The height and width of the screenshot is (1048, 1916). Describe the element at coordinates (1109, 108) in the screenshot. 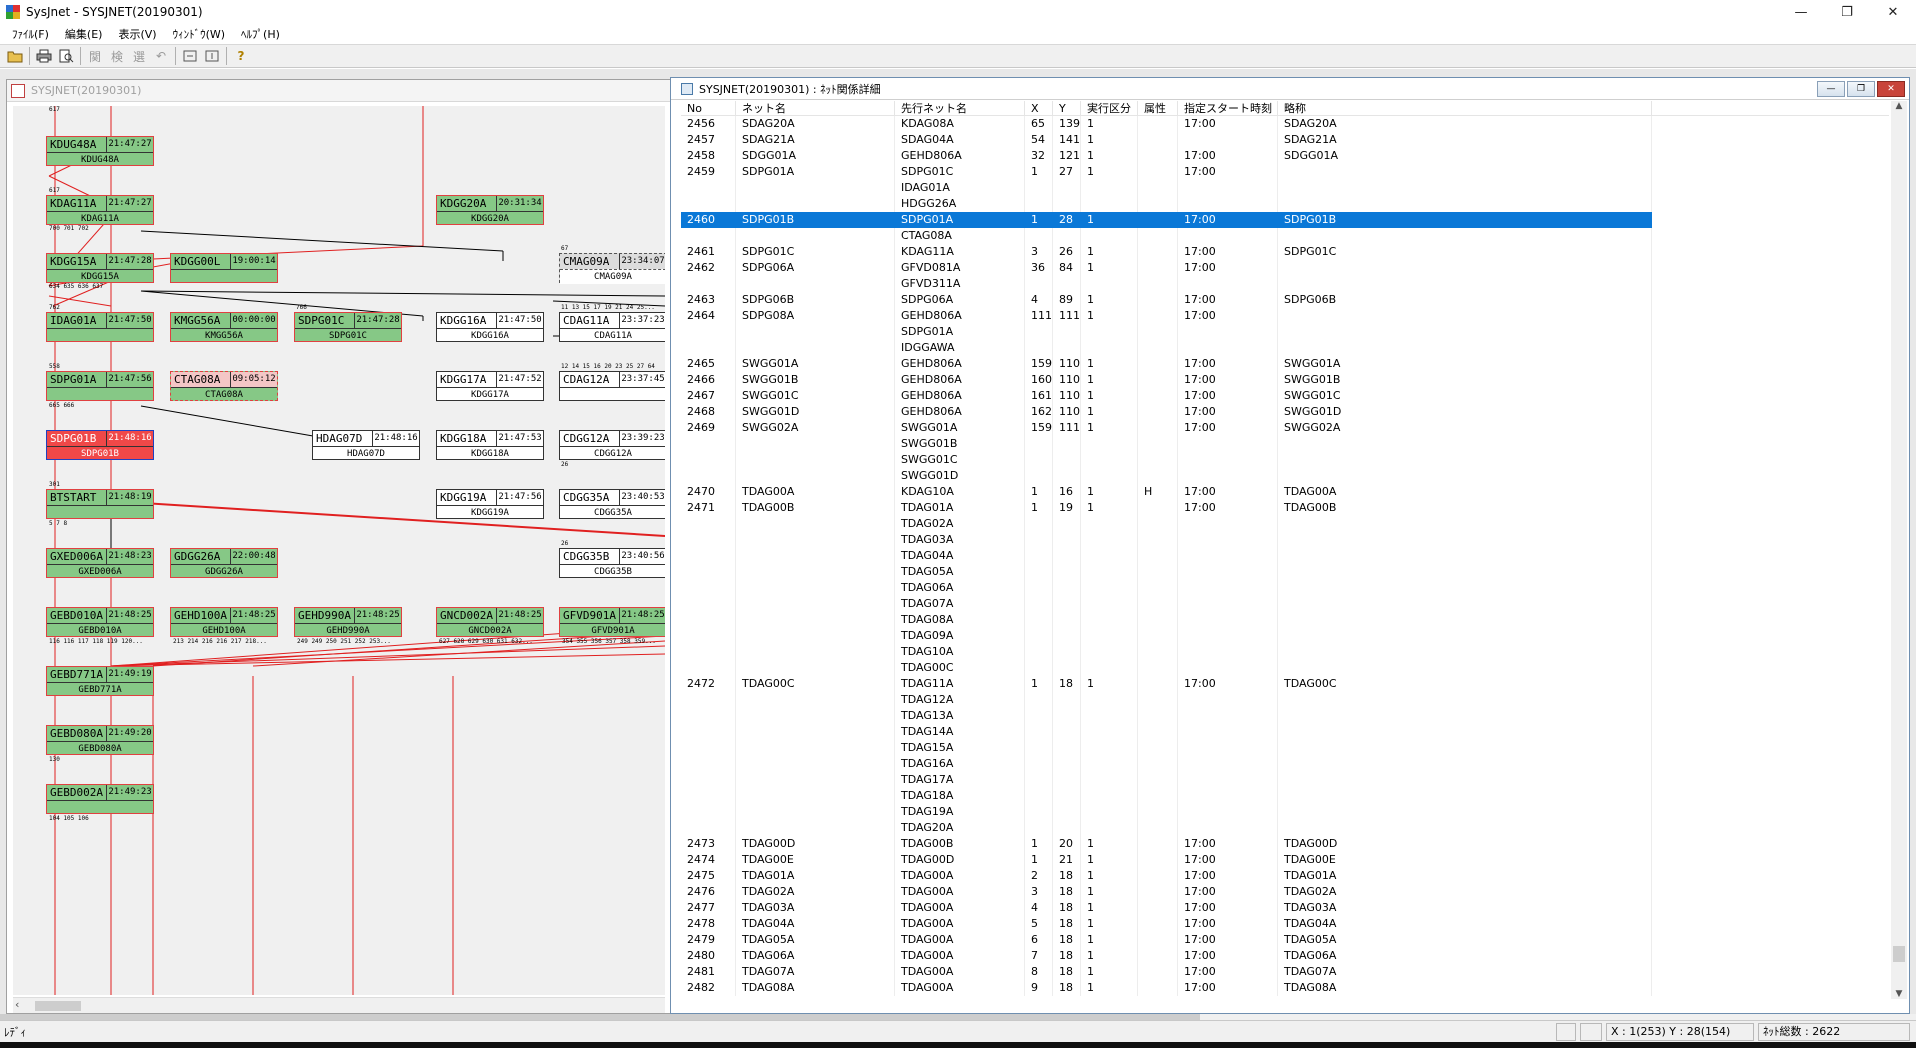

I see `column-header-exec-type: 実行区分` at that location.